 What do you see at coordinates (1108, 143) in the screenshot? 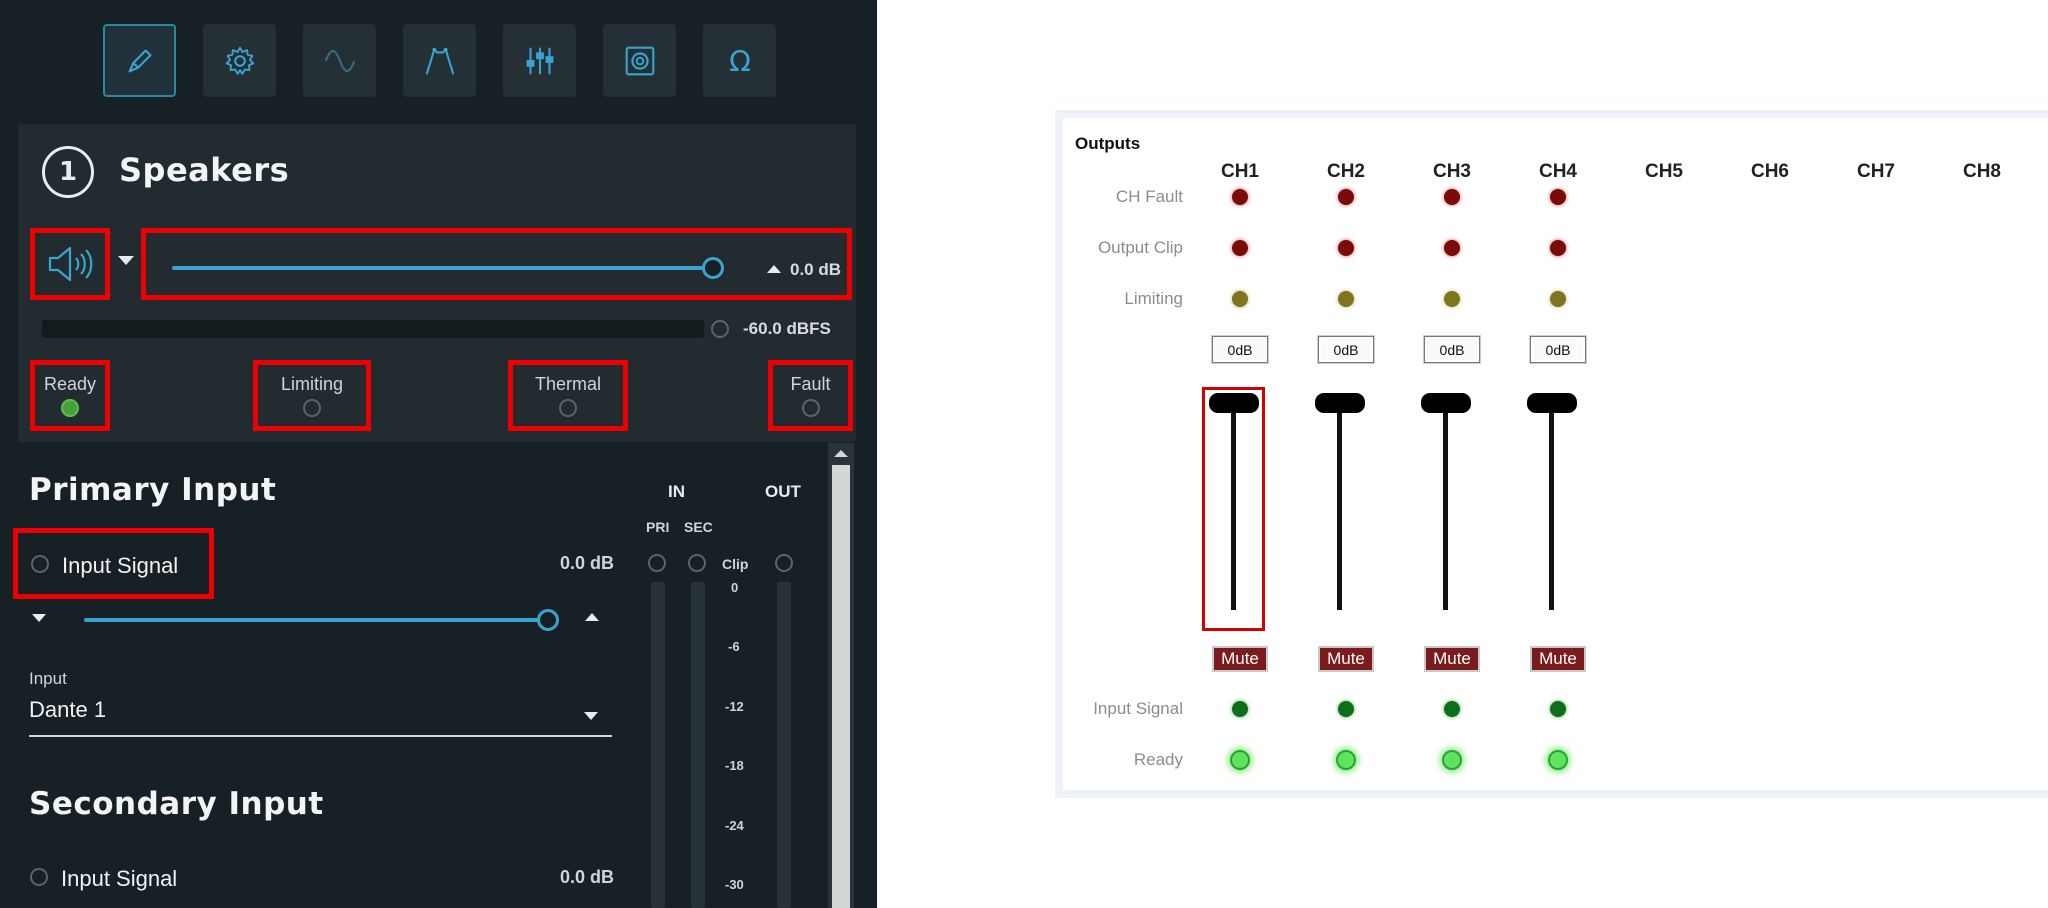
I see `outputs-title: Outputs` at bounding box center [1108, 143].